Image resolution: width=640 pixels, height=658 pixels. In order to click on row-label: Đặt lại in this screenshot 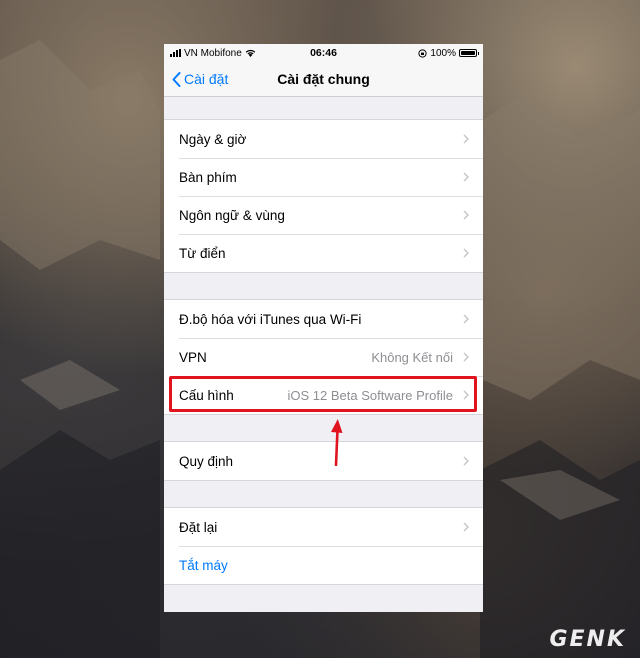, I will do `click(198, 527)`.